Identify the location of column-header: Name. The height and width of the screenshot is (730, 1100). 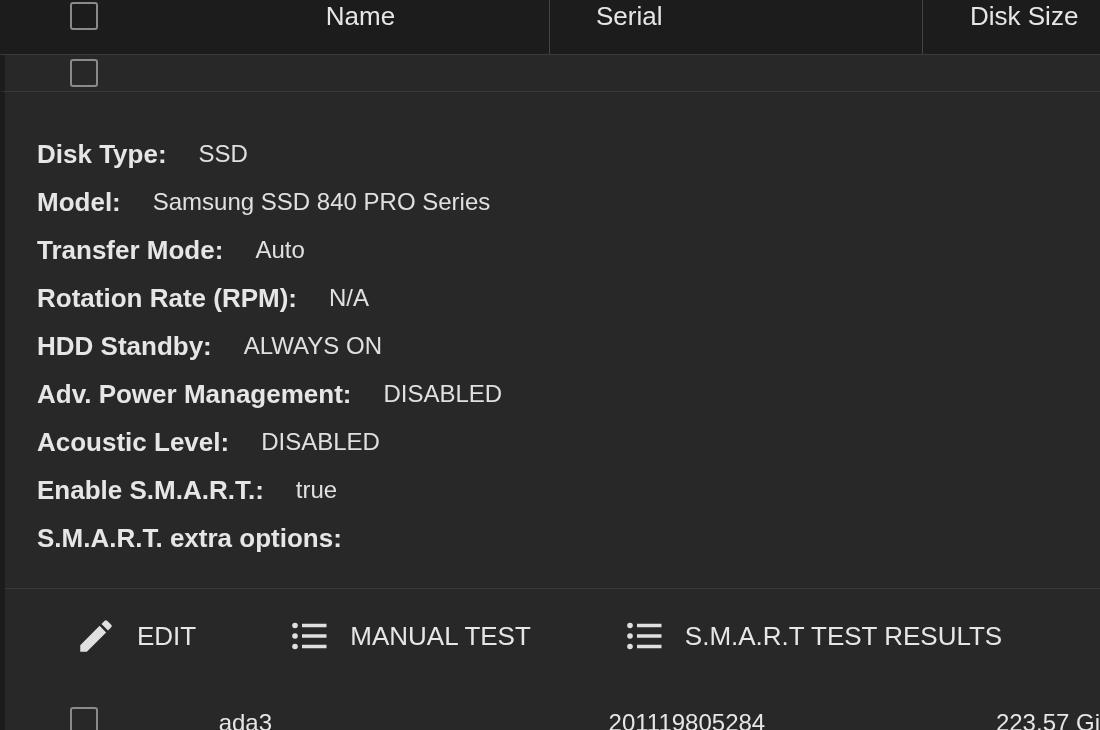
(360, 16).